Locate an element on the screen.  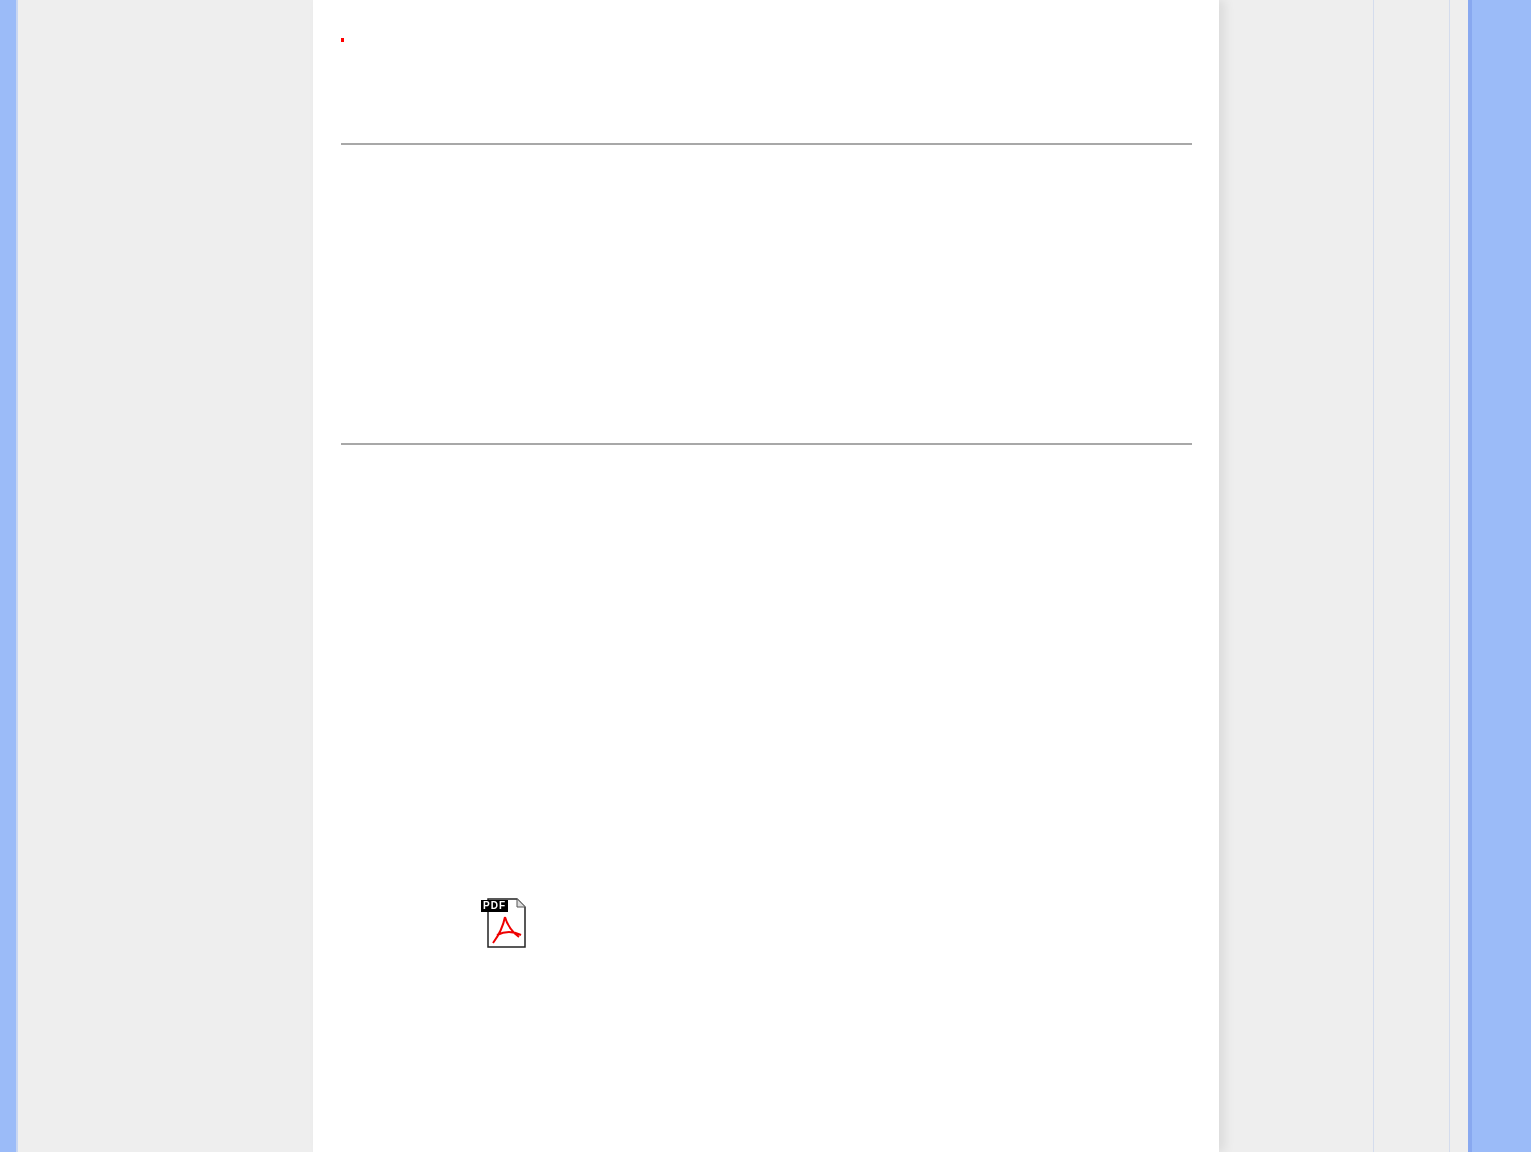
pdf-link: PDF is located at coordinates (504, 923).